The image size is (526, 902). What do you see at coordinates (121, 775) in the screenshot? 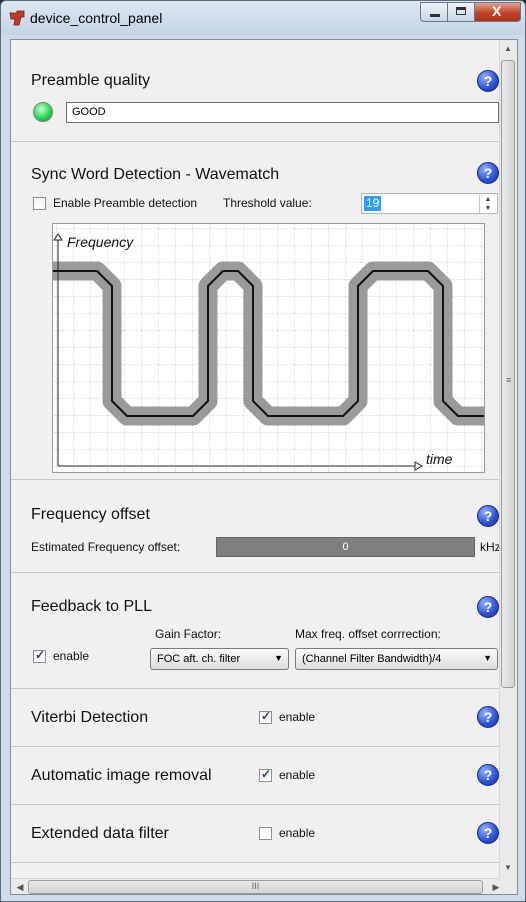
I see `image-removal-title: Automatic image removal` at bounding box center [121, 775].